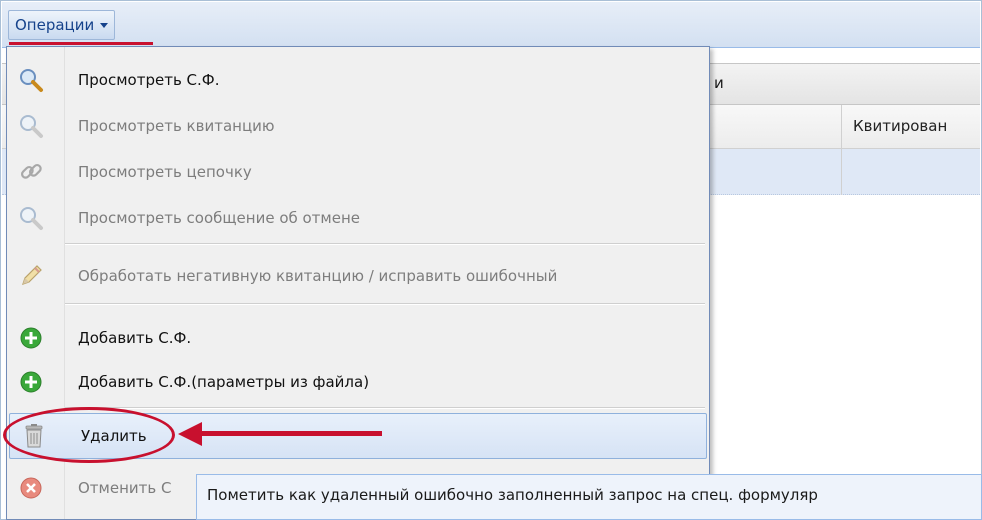 Image resolution: width=982 pixels, height=520 pixels. Describe the element at coordinates (149, 80) in the screenshot. I see `menu-item-label: Просмотреть С.Ф.` at that location.